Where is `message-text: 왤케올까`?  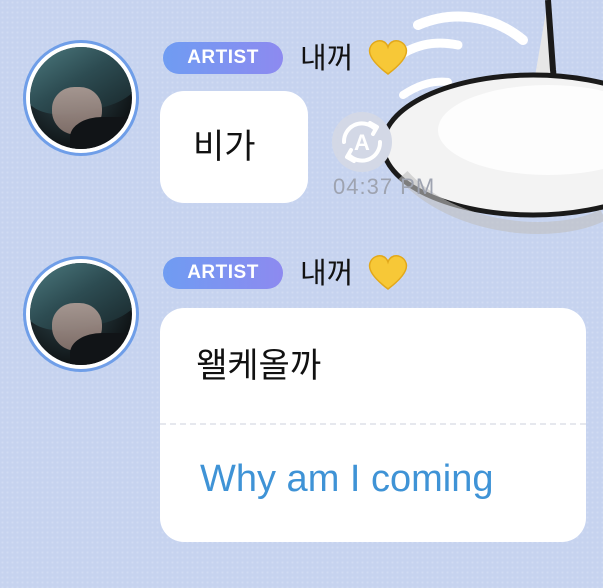
message-text: 왤케올까 is located at coordinates (259, 366).